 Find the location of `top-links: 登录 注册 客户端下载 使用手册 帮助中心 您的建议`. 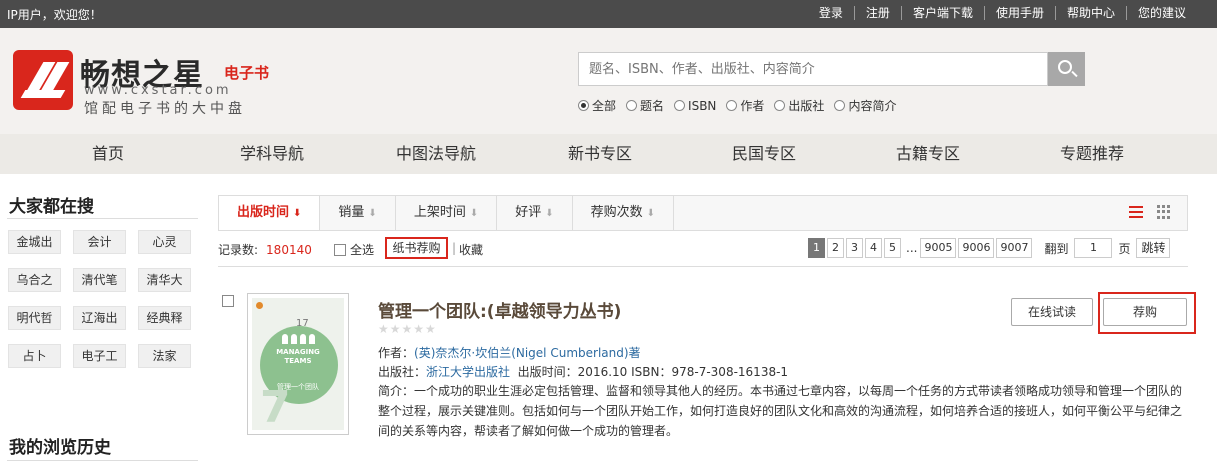

top-links: 登录 注册 客户端下载 使用手册 帮助中心 您的建议 is located at coordinates (1002, 13).